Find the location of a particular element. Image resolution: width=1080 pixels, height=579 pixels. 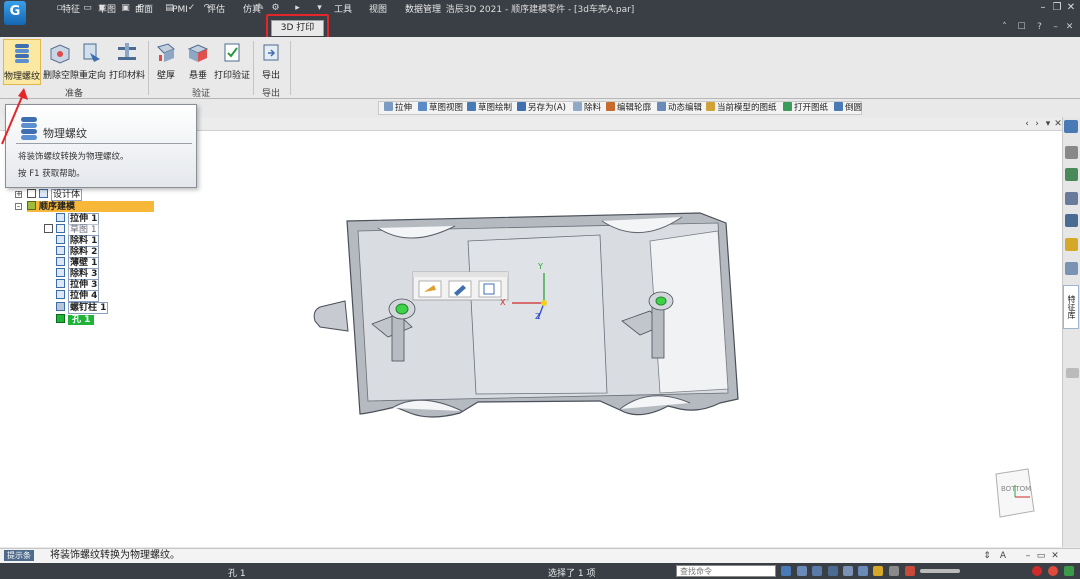

command-search-input is located at coordinates (726, 571).